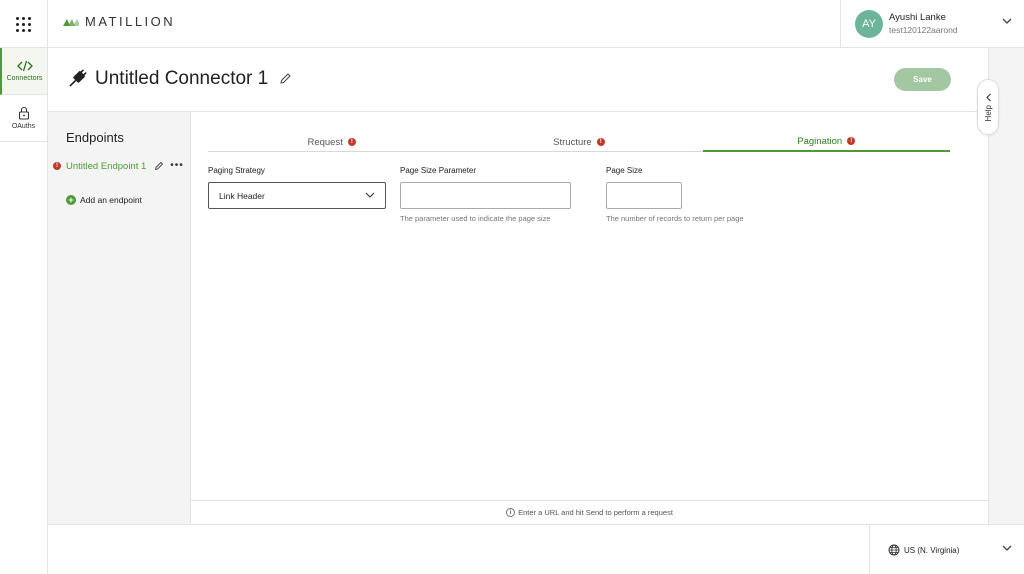 Image resolution: width=1024 pixels, height=574 pixels. I want to click on tab-label: Pagination, so click(820, 141).